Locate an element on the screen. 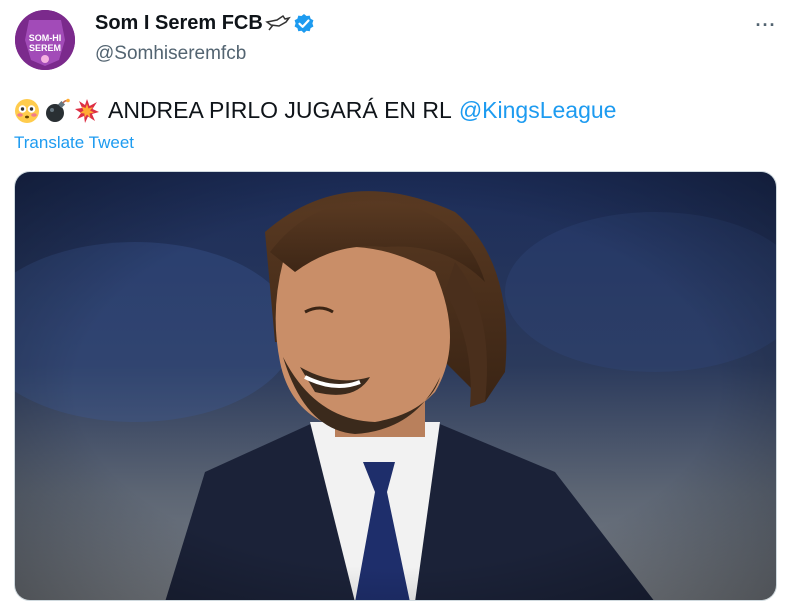 The width and height of the screenshot is (800, 615). avatar: SOM-HI SEREM is located at coordinates (45, 40).